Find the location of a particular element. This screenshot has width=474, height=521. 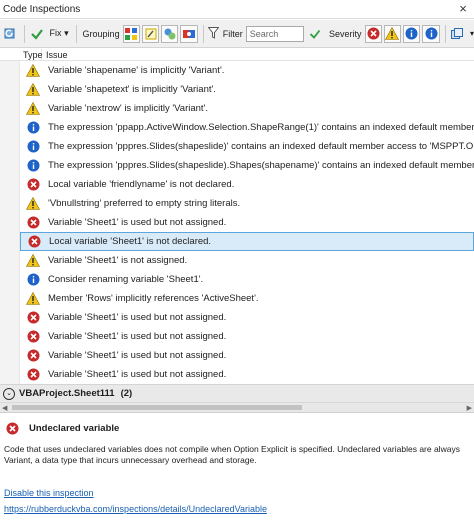

details-title: Undeclared variable is located at coordinates (74, 428).